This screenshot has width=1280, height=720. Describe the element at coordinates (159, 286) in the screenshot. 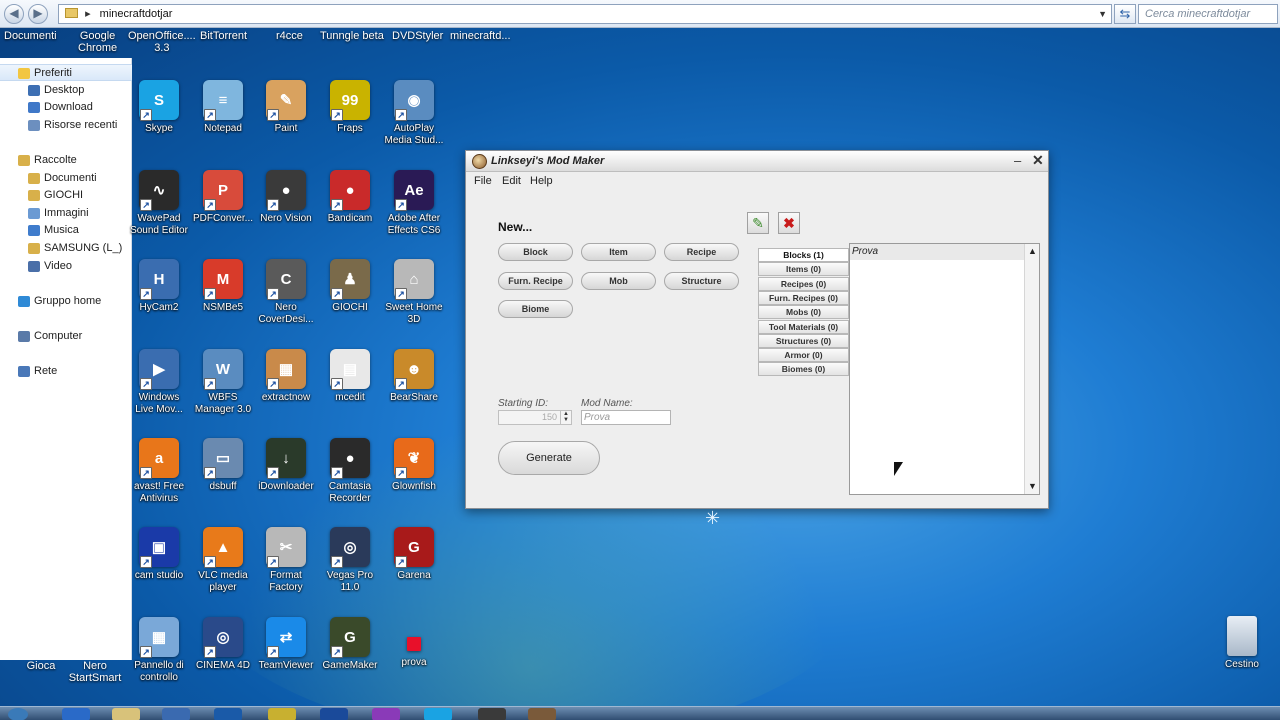

I see `desktop-icon: H ↗ HyCam2` at that location.